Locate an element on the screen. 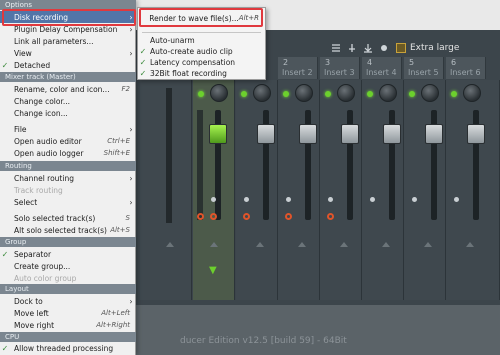 This screenshot has width=500, height=355. menu-item-open-audio-editor: Open audio editor Ctrl+E is located at coordinates (68, 141).